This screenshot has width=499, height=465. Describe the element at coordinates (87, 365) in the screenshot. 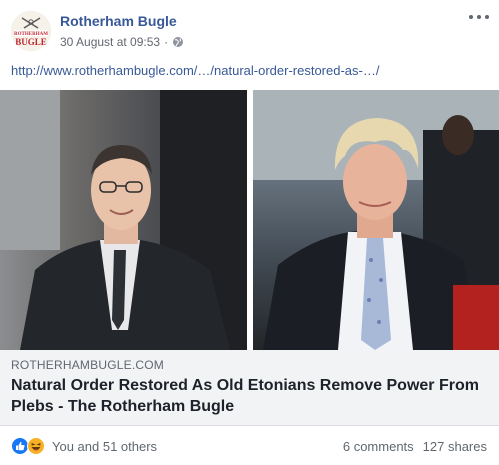

I see `link-domain: ROTHERHAMBUGLE.COM` at that location.